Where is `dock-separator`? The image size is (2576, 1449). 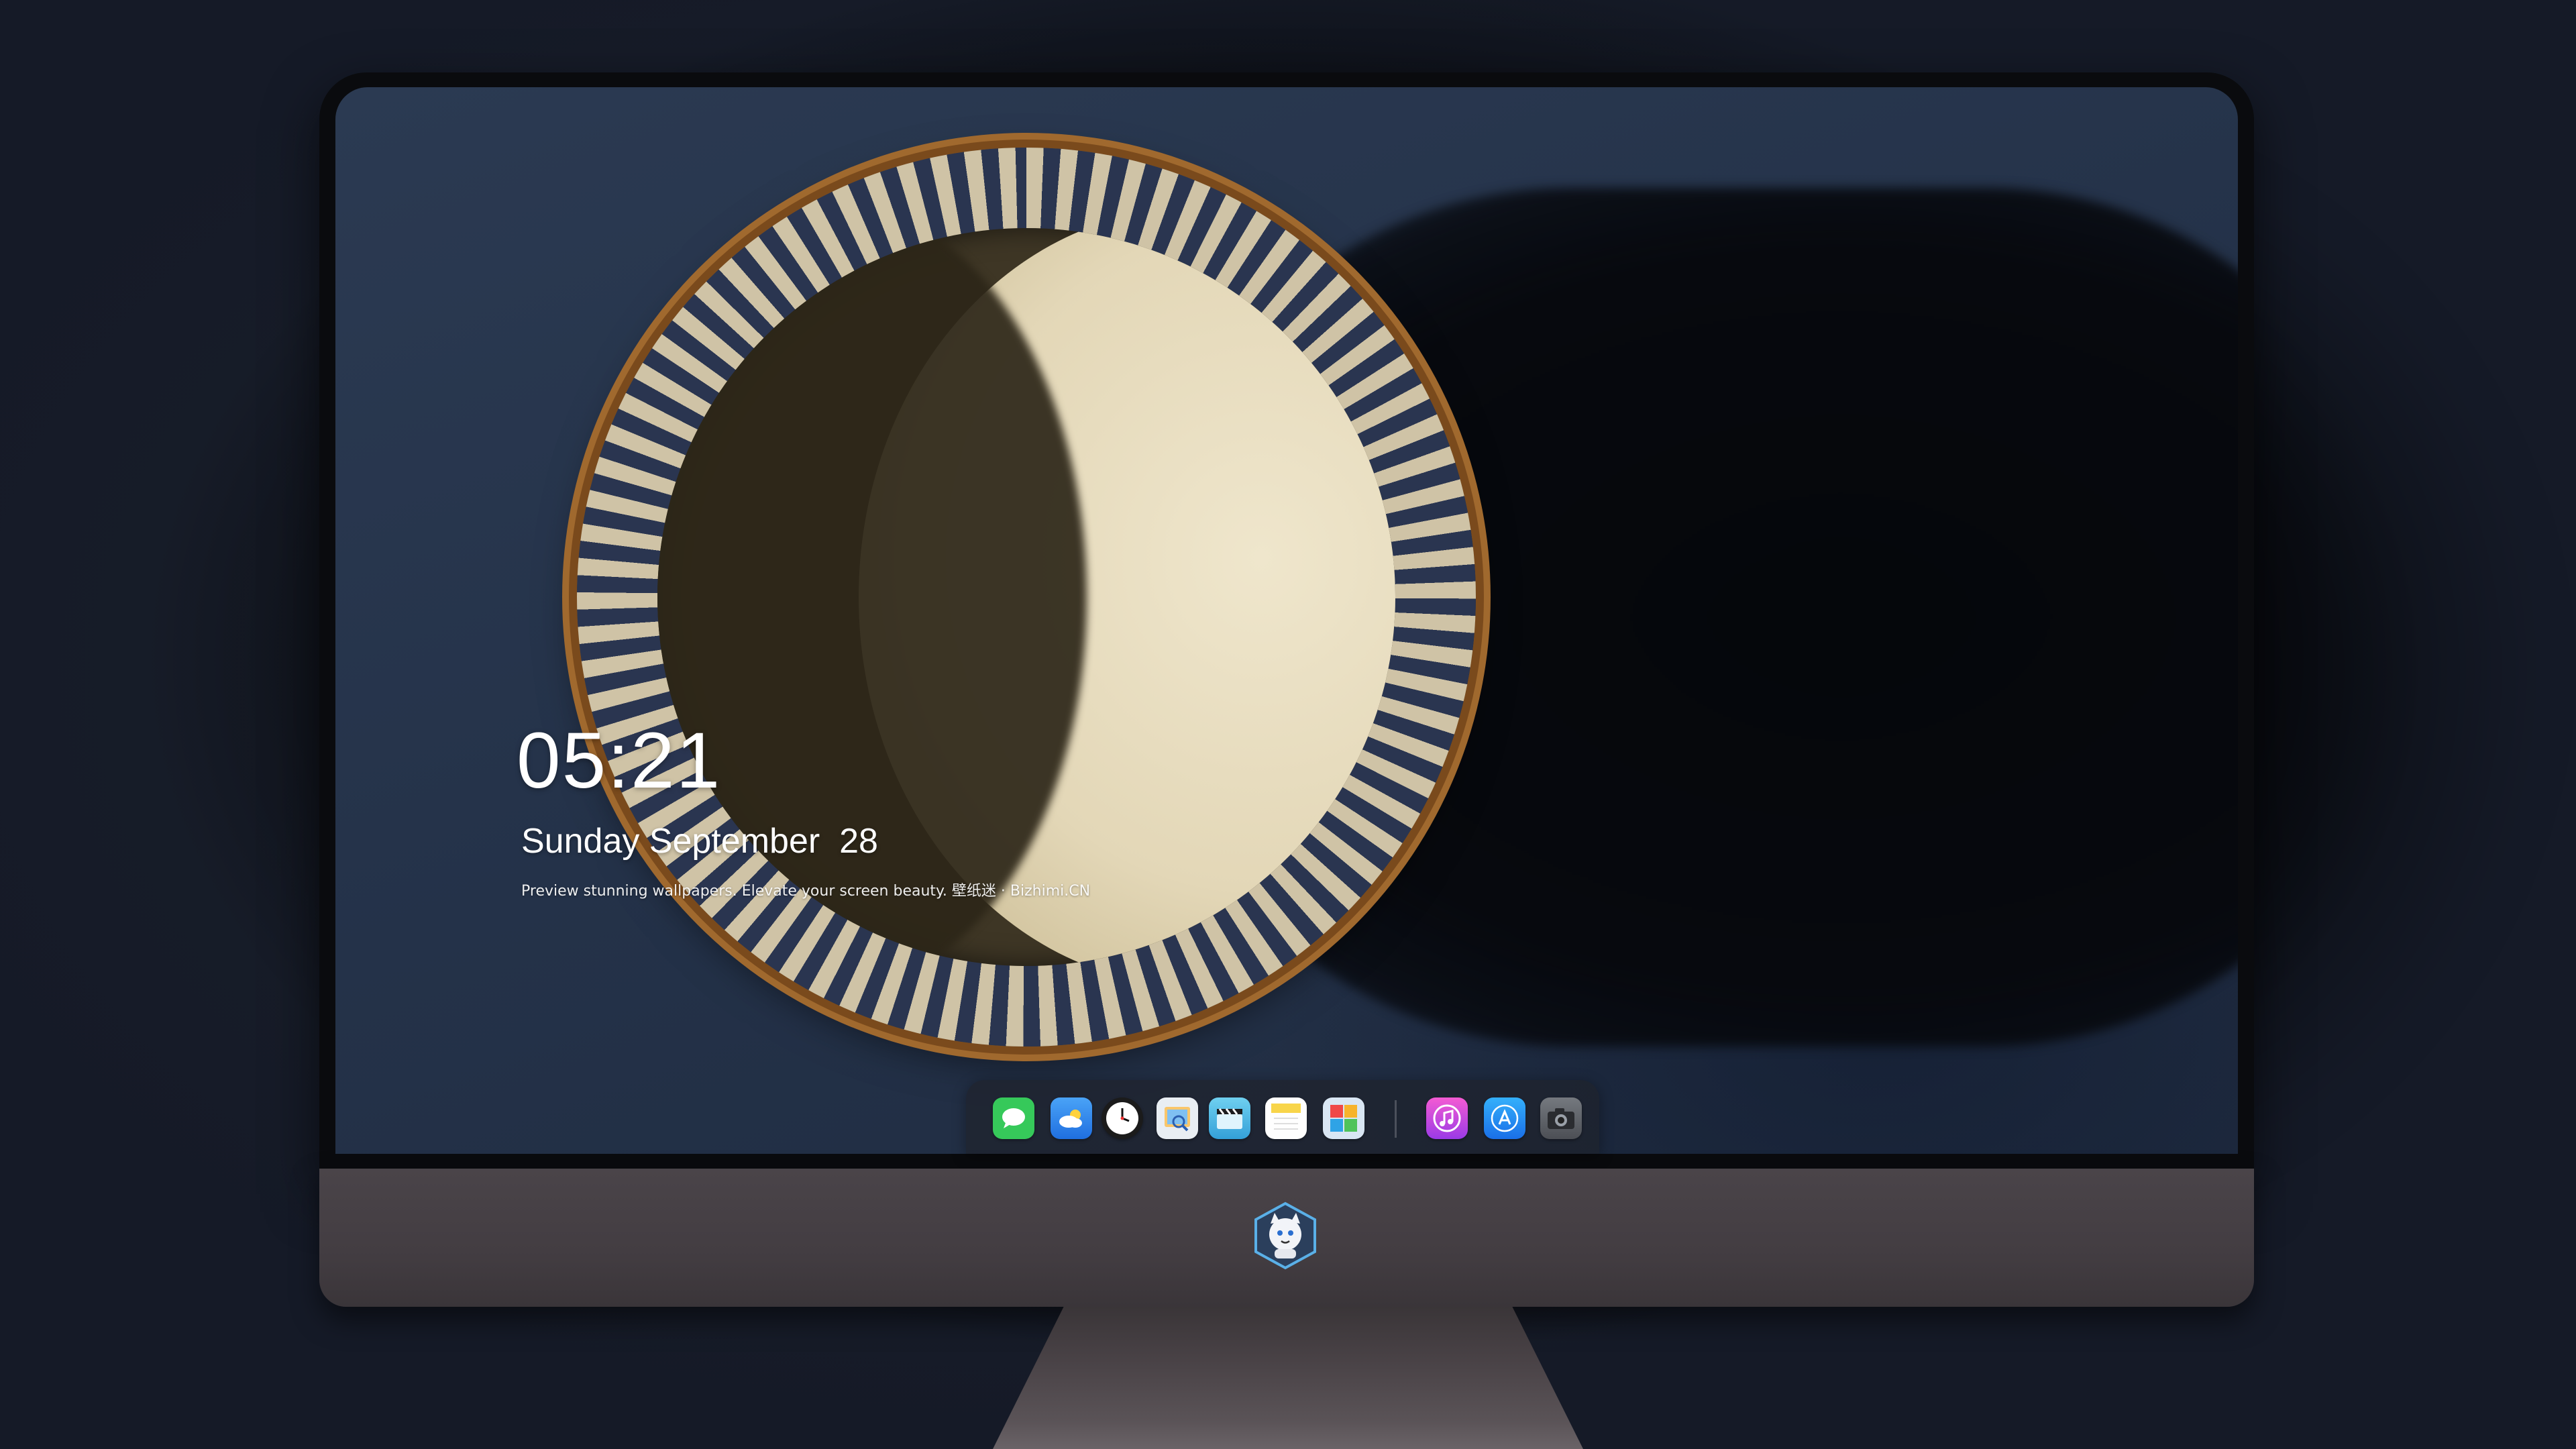 dock-separator is located at coordinates (1396, 1119).